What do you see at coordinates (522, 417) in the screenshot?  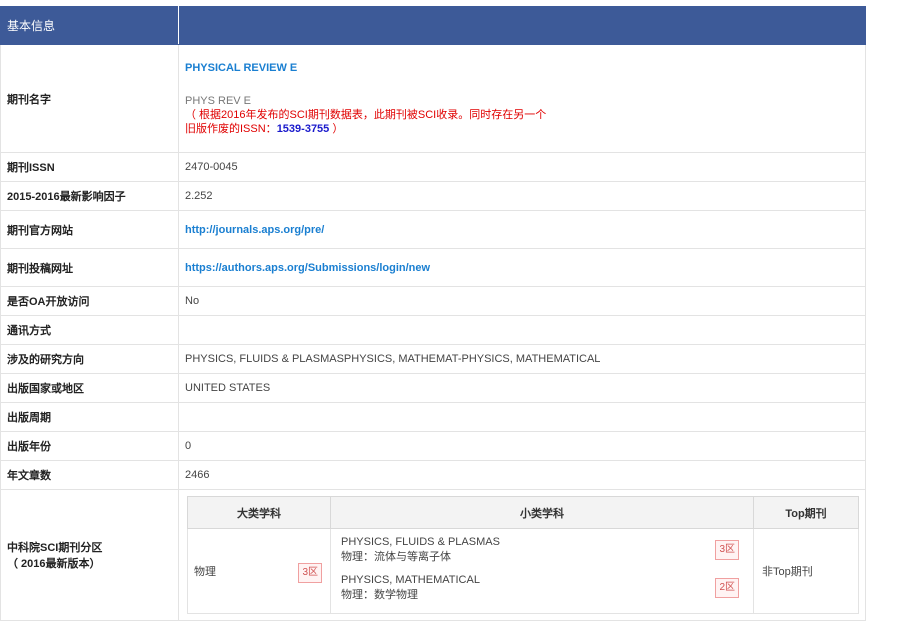 I see `period-value` at bounding box center [522, 417].